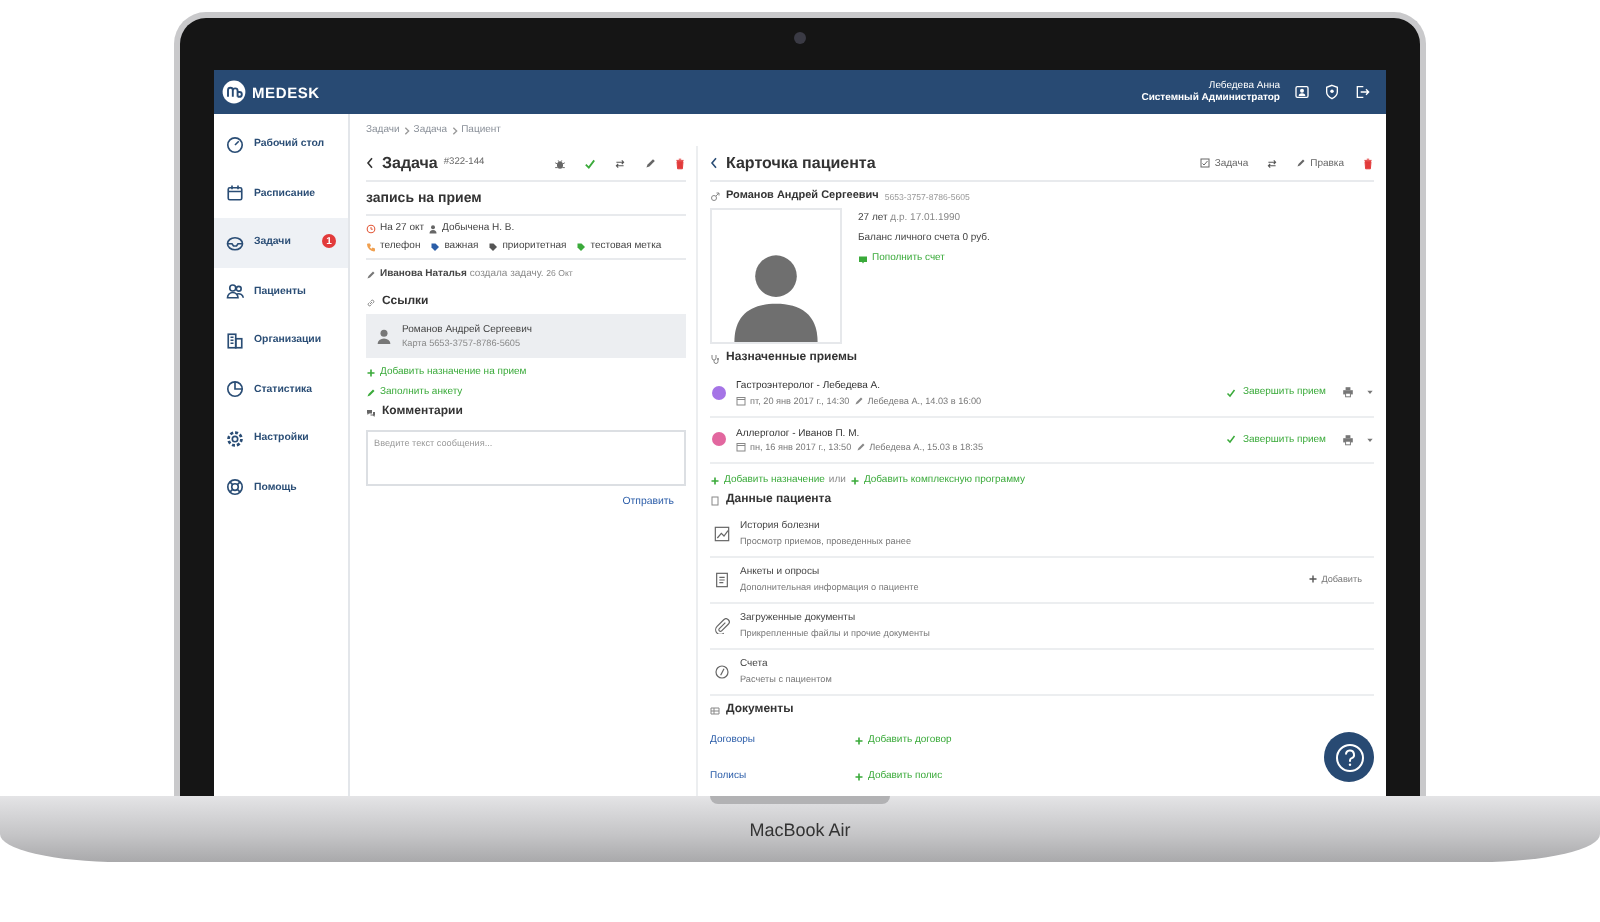  I want to click on grid-icon, so click(715, 710).